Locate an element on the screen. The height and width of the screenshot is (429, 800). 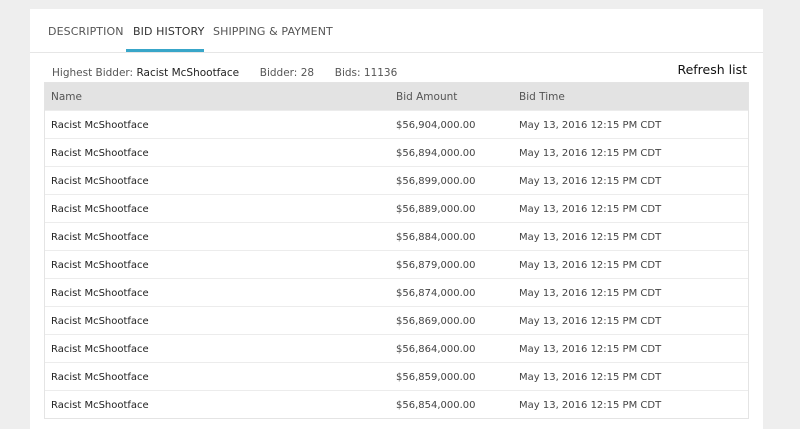
bid-amount-cell: $56,869,000.00 is located at coordinates (436, 321).